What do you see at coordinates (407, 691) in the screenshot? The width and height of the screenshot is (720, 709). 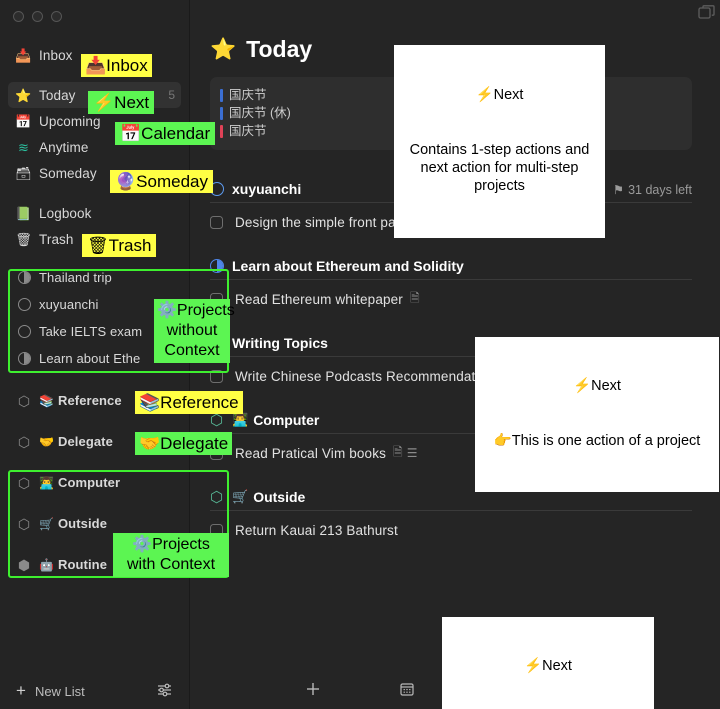 I see `calendar-icon` at bounding box center [407, 691].